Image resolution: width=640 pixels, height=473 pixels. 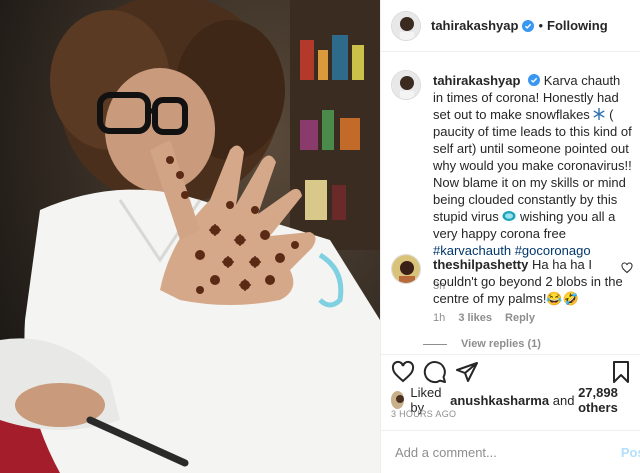 I want to click on comment-time: 1h, so click(x=439, y=318).